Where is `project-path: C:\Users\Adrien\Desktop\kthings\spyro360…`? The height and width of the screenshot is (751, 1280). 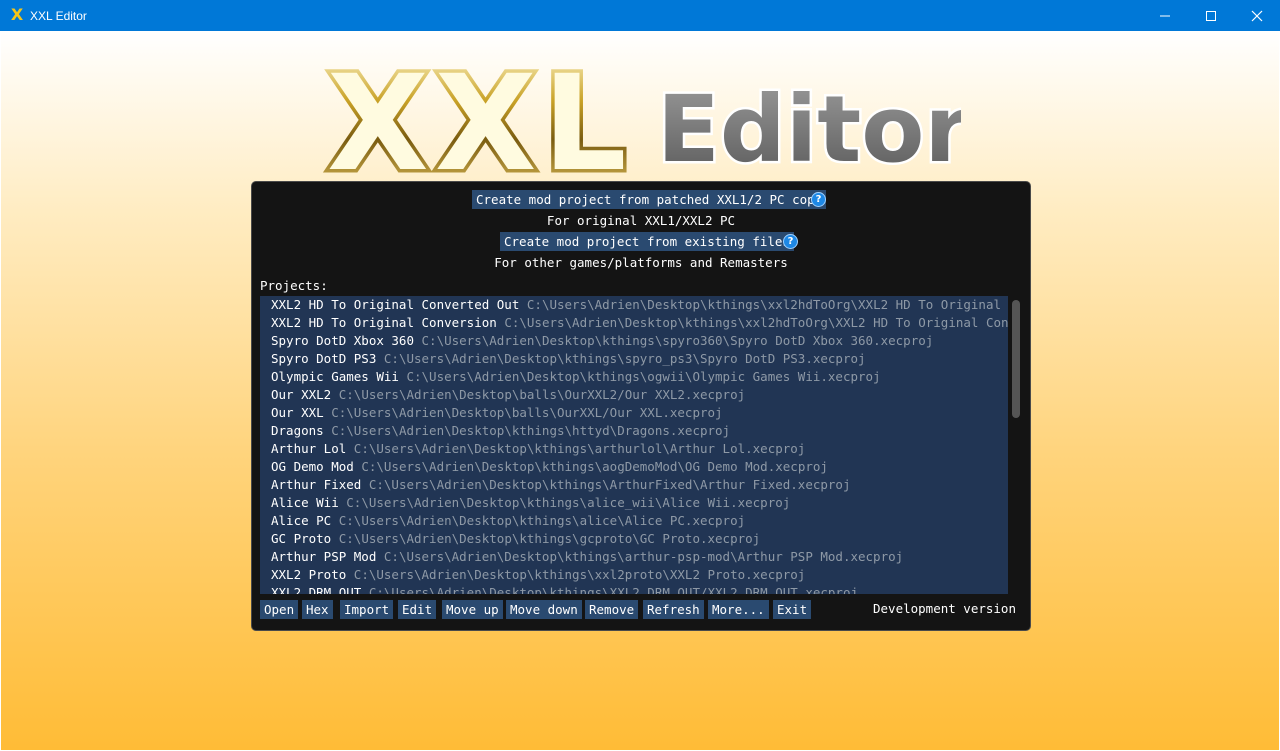
project-path: C:\Users\Adrien\Desktop\kthings\spyro360… is located at coordinates (677, 340).